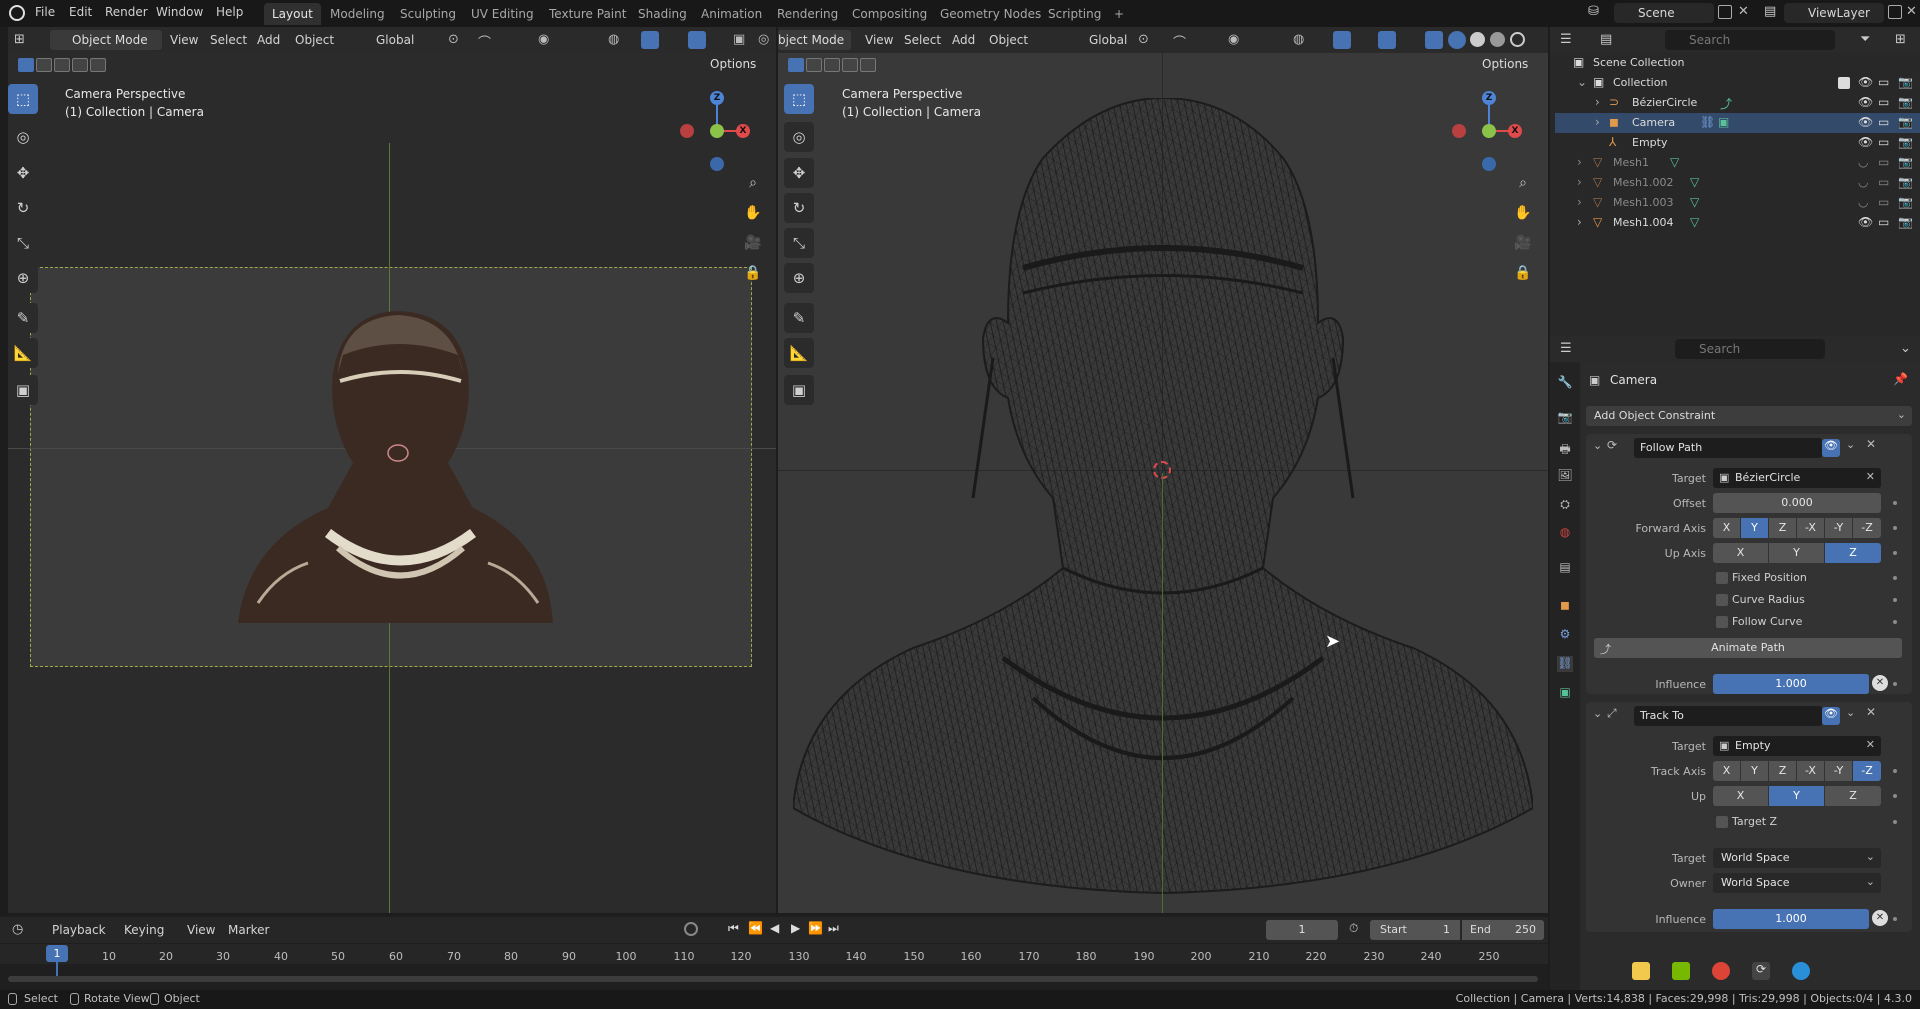 The width and height of the screenshot is (1920, 1009). What do you see at coordinates (1074, 14) in the screenshot?
I see `tab-scripting: Scripting` at bounding box center [1074, 14].